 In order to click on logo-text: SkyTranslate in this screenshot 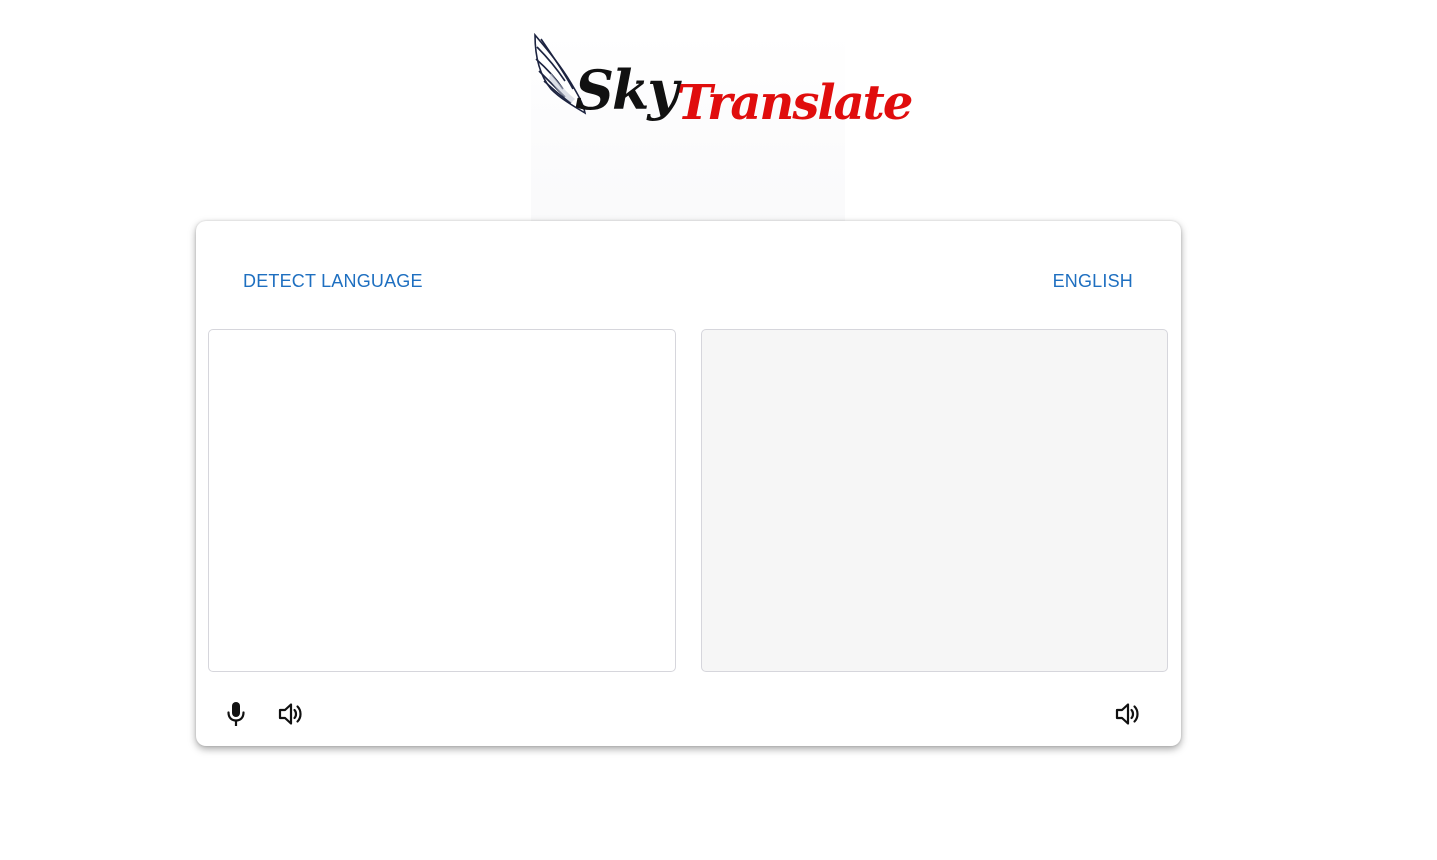, I will do `click(744, 95)`.